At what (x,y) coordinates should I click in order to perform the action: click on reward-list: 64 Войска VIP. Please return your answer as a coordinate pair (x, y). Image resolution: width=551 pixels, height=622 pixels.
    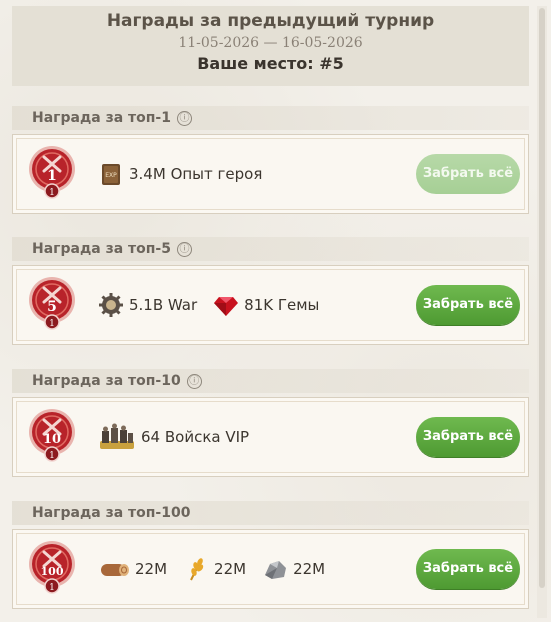
    Looking at the image, I should click on (181, 437).